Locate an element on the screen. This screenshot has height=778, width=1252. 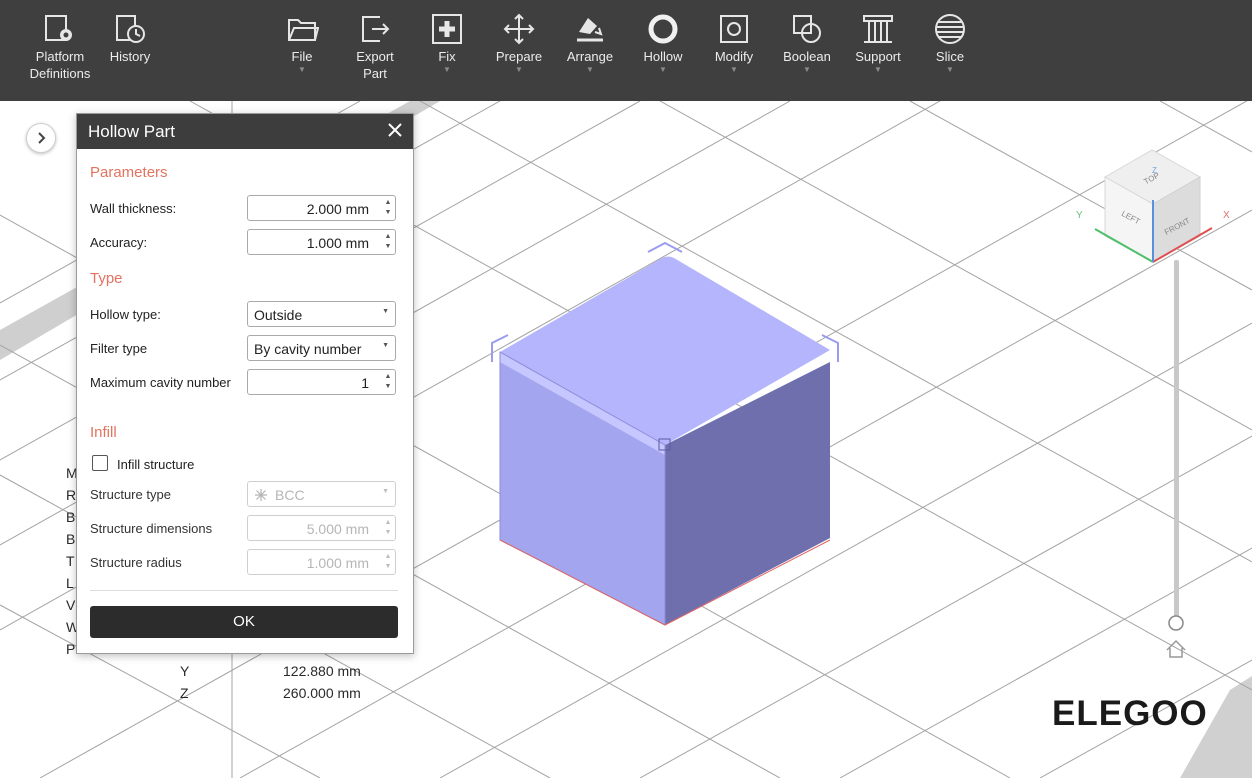
platform-y-value: 122.880 mm is located at coordinates (322, 671).